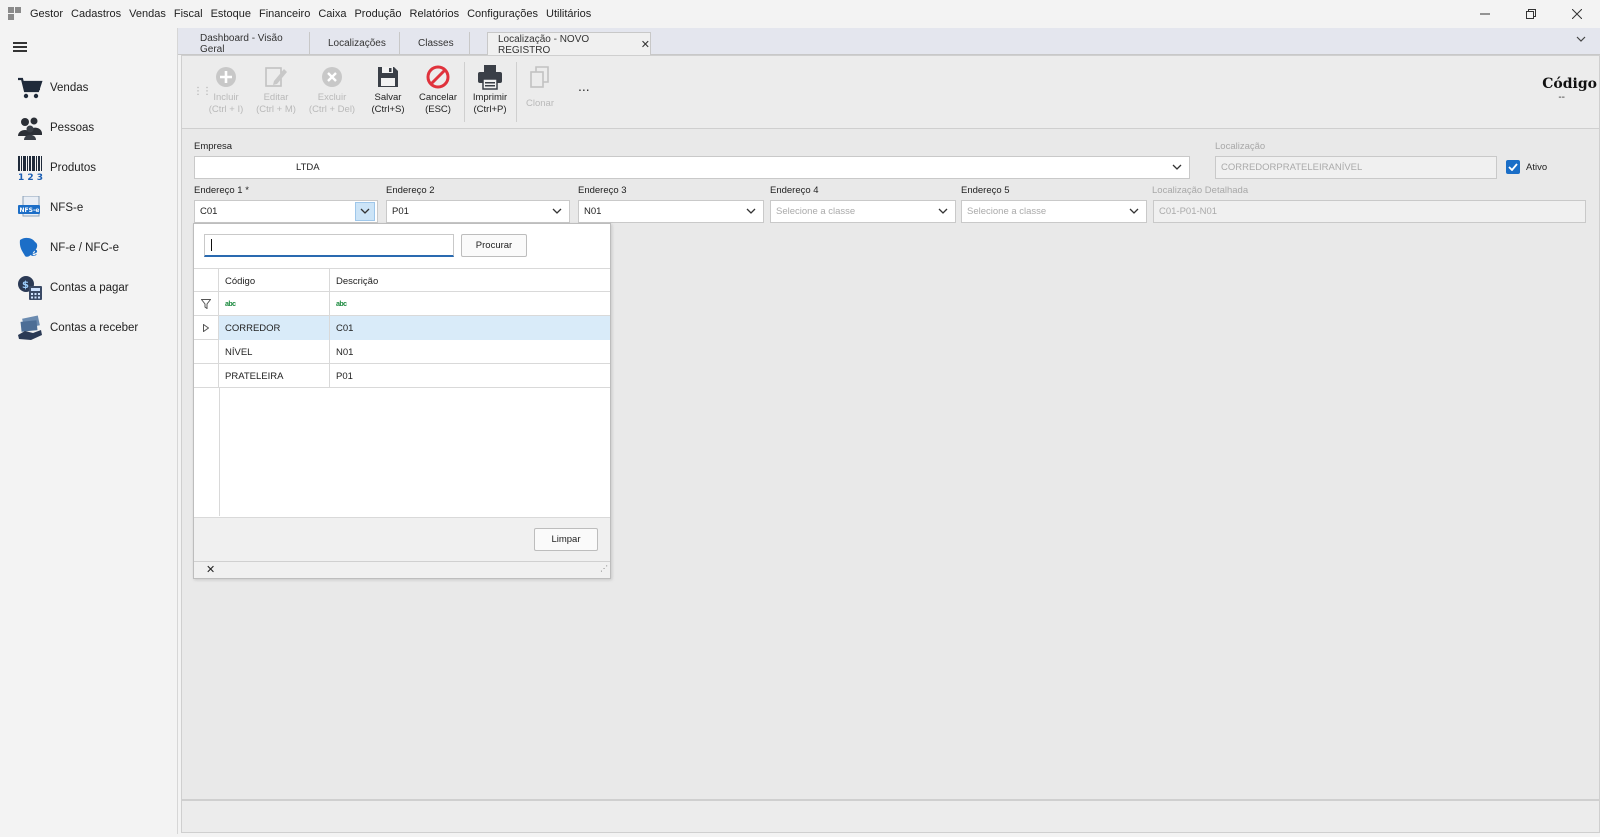 This screenshot has width=1600, height=837. Describe the element at coordinates (67, 248) in the screenshot. I see `sidebar-item-nfe: e NF-e / NFC-e` at that location.